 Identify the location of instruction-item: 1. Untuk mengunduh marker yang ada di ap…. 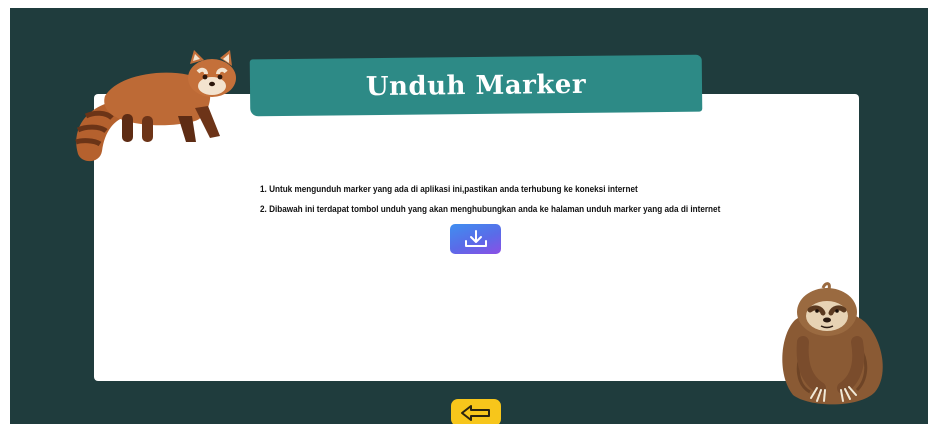
(449, 189).